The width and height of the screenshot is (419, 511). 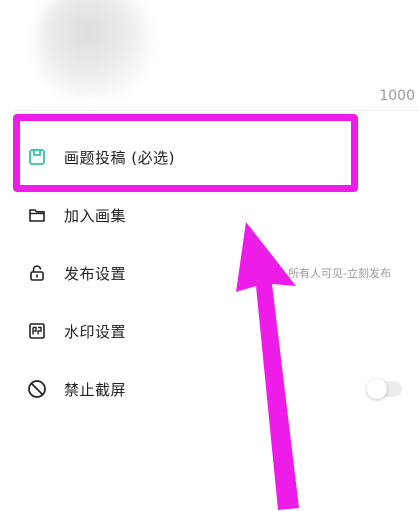 What do you see at coordinates (95, 273) in the screenshot?
I see `menu-item-label: 发布设置` at bounding box center [95, 273].